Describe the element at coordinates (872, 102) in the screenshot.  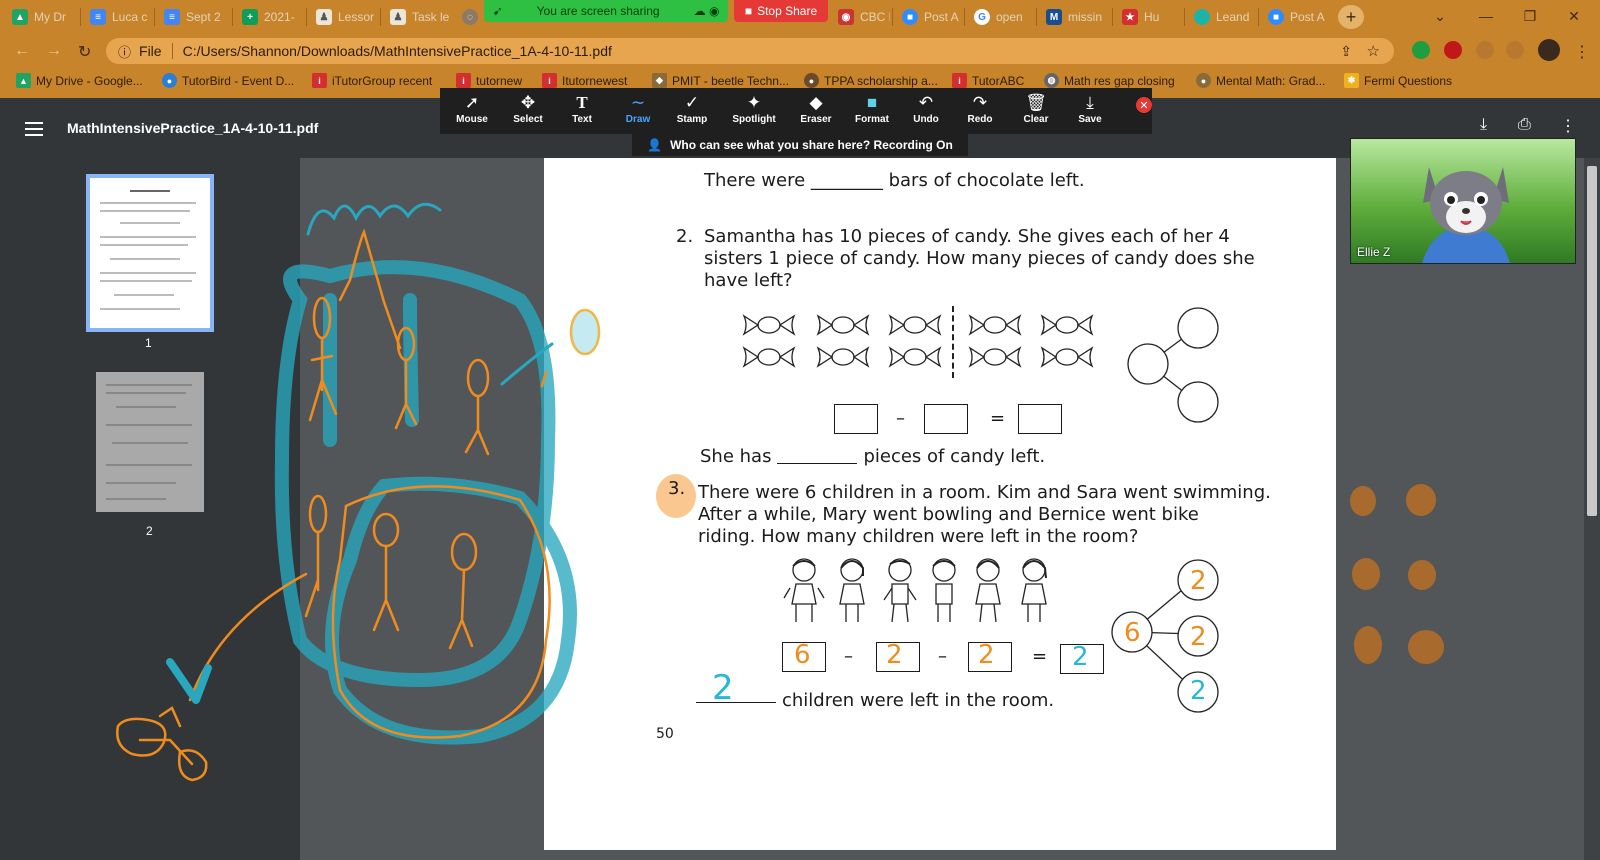
I see `format-icon: ■` at that location.